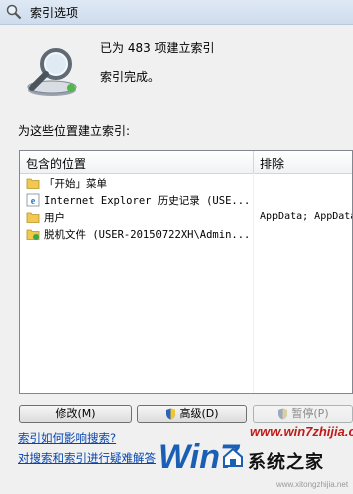 The height and width of the screenshot is (494, 353). Describe the element at coordinates (186, 162) in the screenshot. I see `list-header: 包含的位置 排除` at that location.